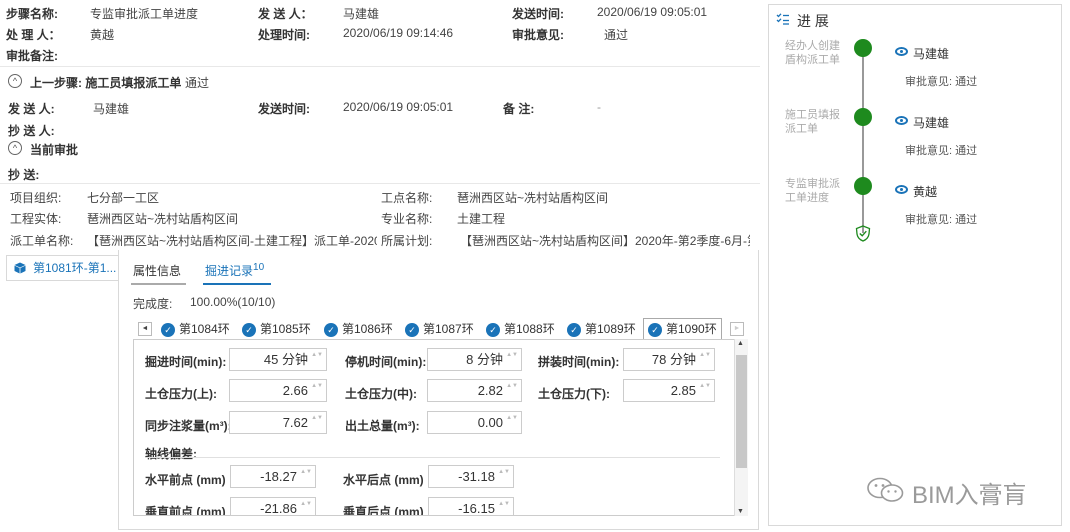  Describe the element at coordinates (278, 422) in the screenshot. I see `grout-input: 7.62 ▲▼` at that location.